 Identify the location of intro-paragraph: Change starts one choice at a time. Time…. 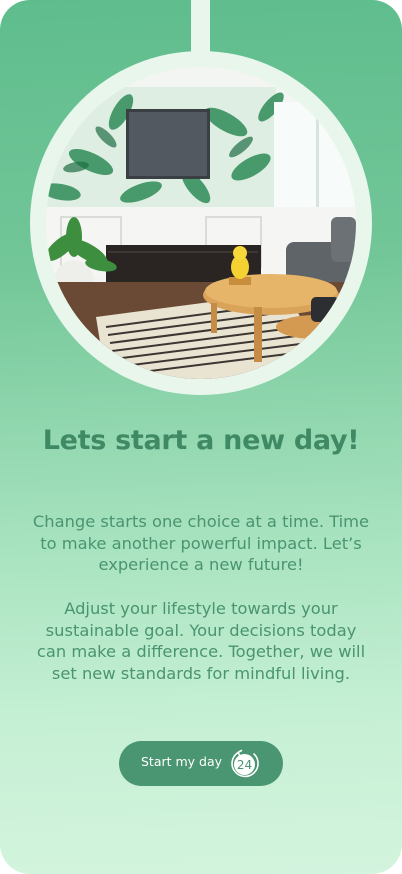
(201, 543).